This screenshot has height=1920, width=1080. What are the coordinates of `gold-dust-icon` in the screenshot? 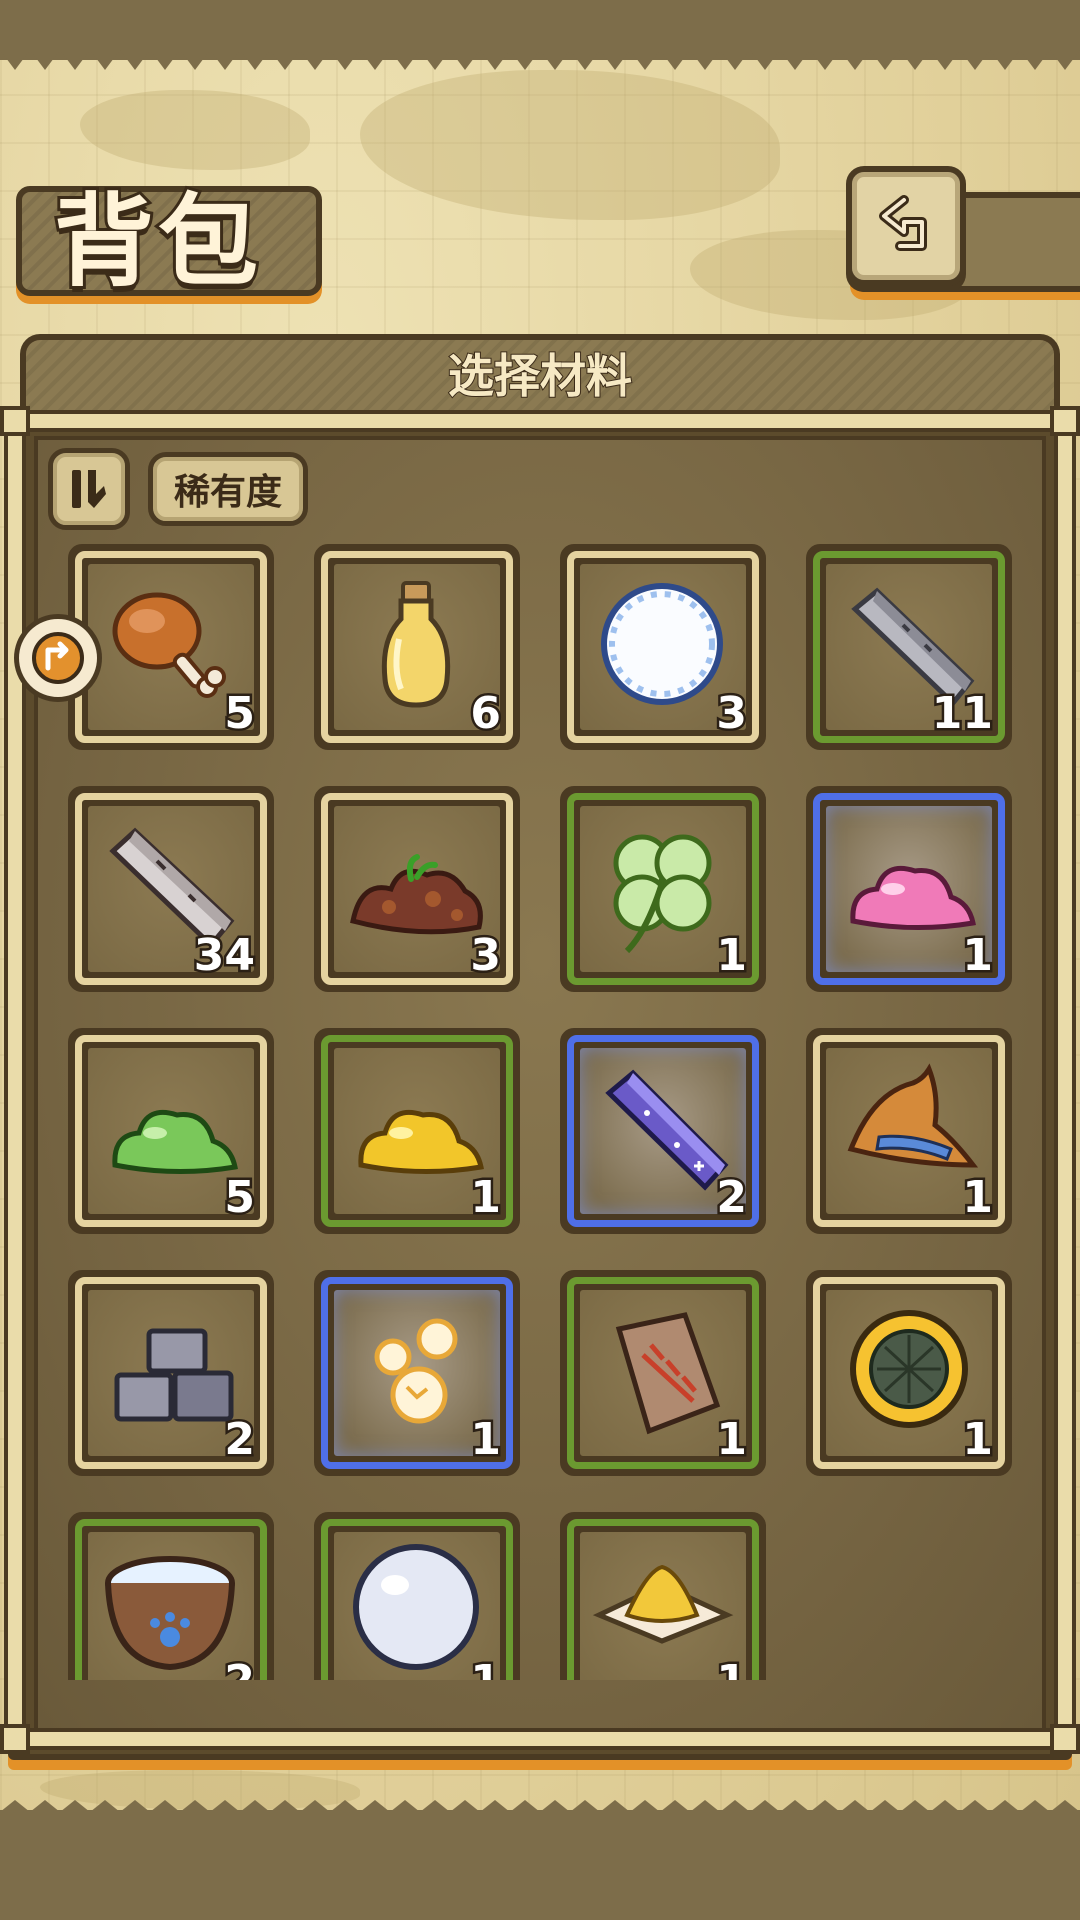 It's located at (663, 1604).